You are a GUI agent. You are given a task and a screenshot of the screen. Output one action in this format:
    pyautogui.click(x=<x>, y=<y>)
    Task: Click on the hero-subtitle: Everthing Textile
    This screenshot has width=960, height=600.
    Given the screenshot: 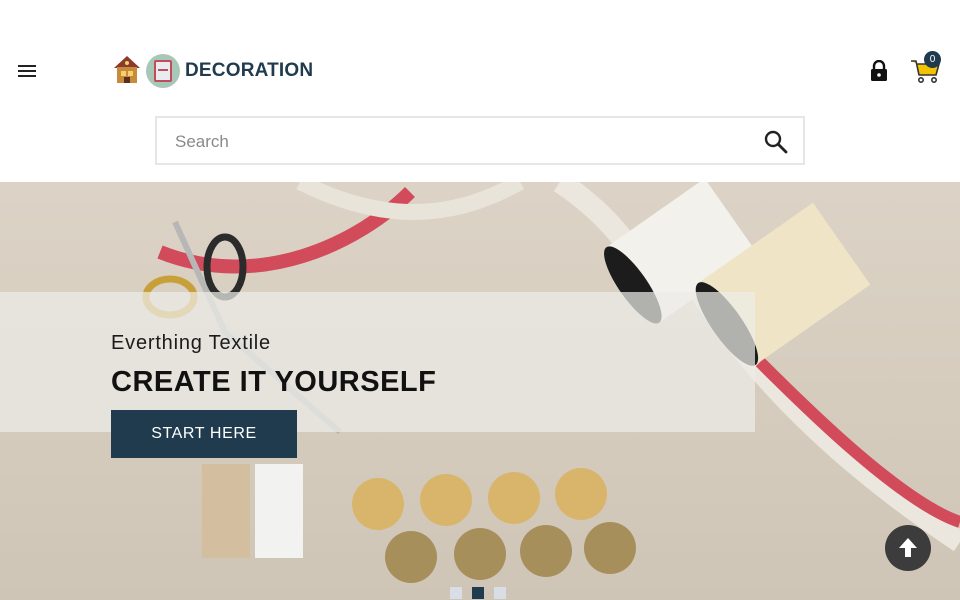 What is the action you would take?
    pyautogui.click(x=191, y=343)
    